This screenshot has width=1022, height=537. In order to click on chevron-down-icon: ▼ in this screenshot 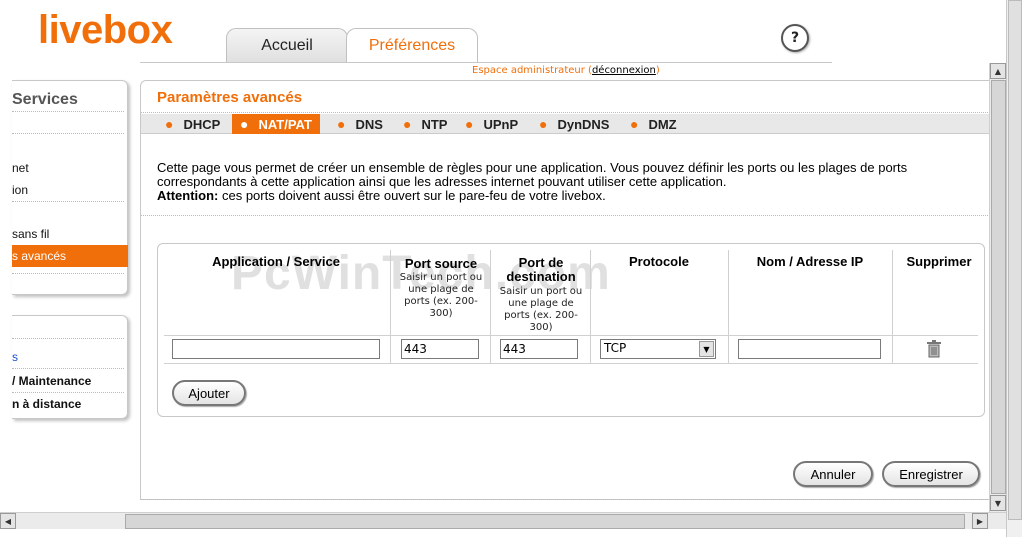, I will do `click(706, 349)`.